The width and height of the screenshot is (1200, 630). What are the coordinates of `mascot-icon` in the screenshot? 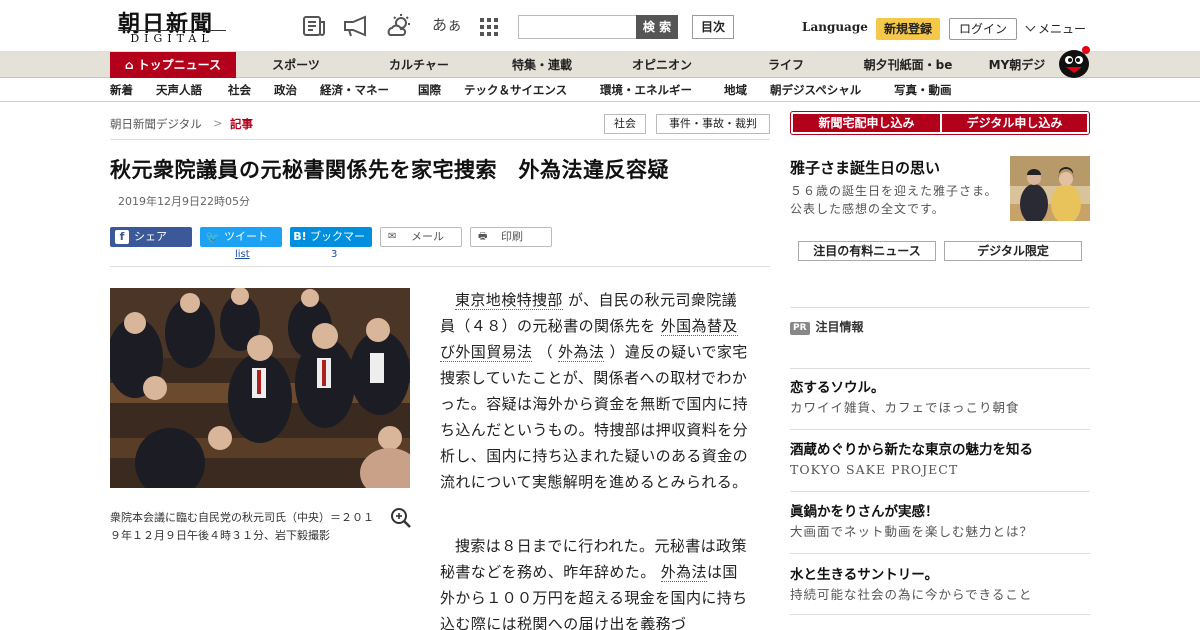 It's located at (1074, 61).